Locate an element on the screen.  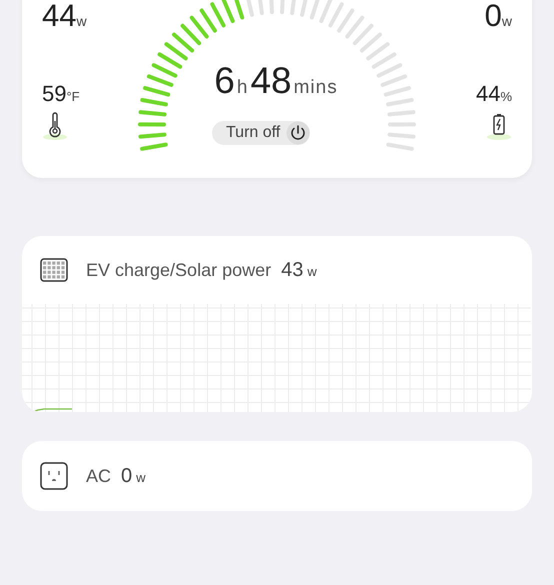
battery-icon is located at coordinates (499, 126).